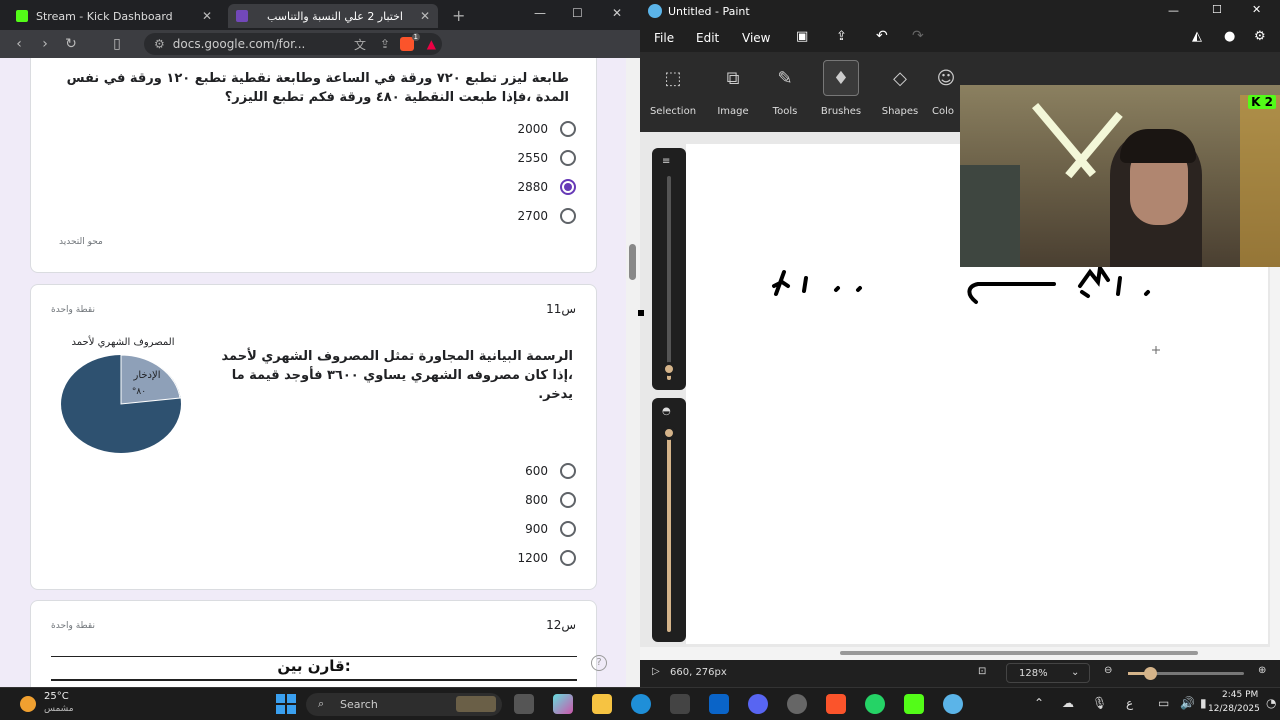 The width and height of the screenshot is (1280, 720). Describe the element at coordinates (431, 44) in the screenshot. I see `brave-rewards-icon: ▲` at that location.